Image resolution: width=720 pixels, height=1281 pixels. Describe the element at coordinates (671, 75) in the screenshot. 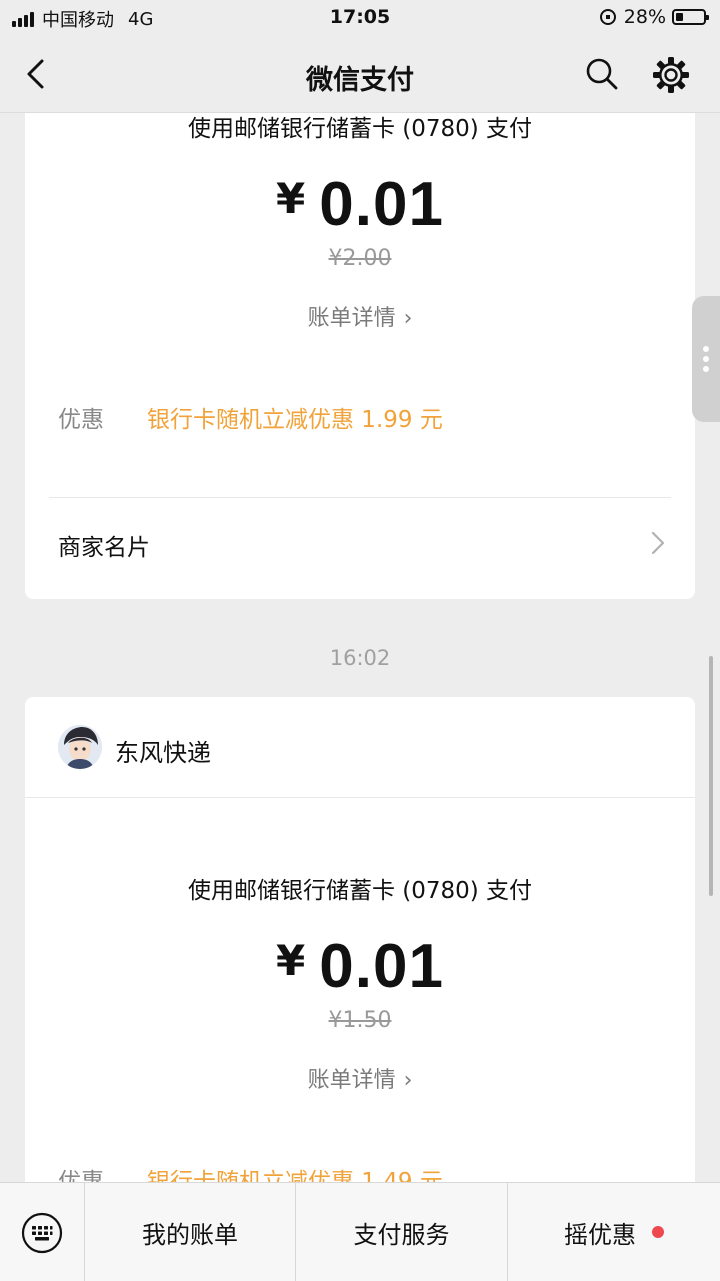

I see `gear-icon` at that location.